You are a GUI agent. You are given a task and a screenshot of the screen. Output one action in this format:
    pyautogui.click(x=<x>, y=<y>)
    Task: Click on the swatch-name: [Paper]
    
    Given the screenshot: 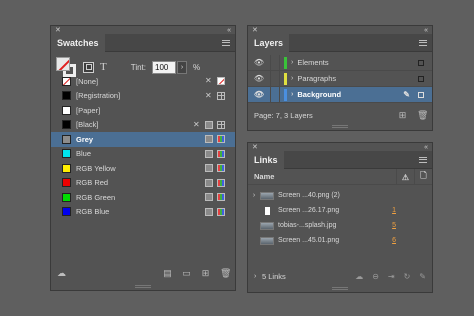 What is the action you would take?
    pyautogui.click(x=88, y=110)
    